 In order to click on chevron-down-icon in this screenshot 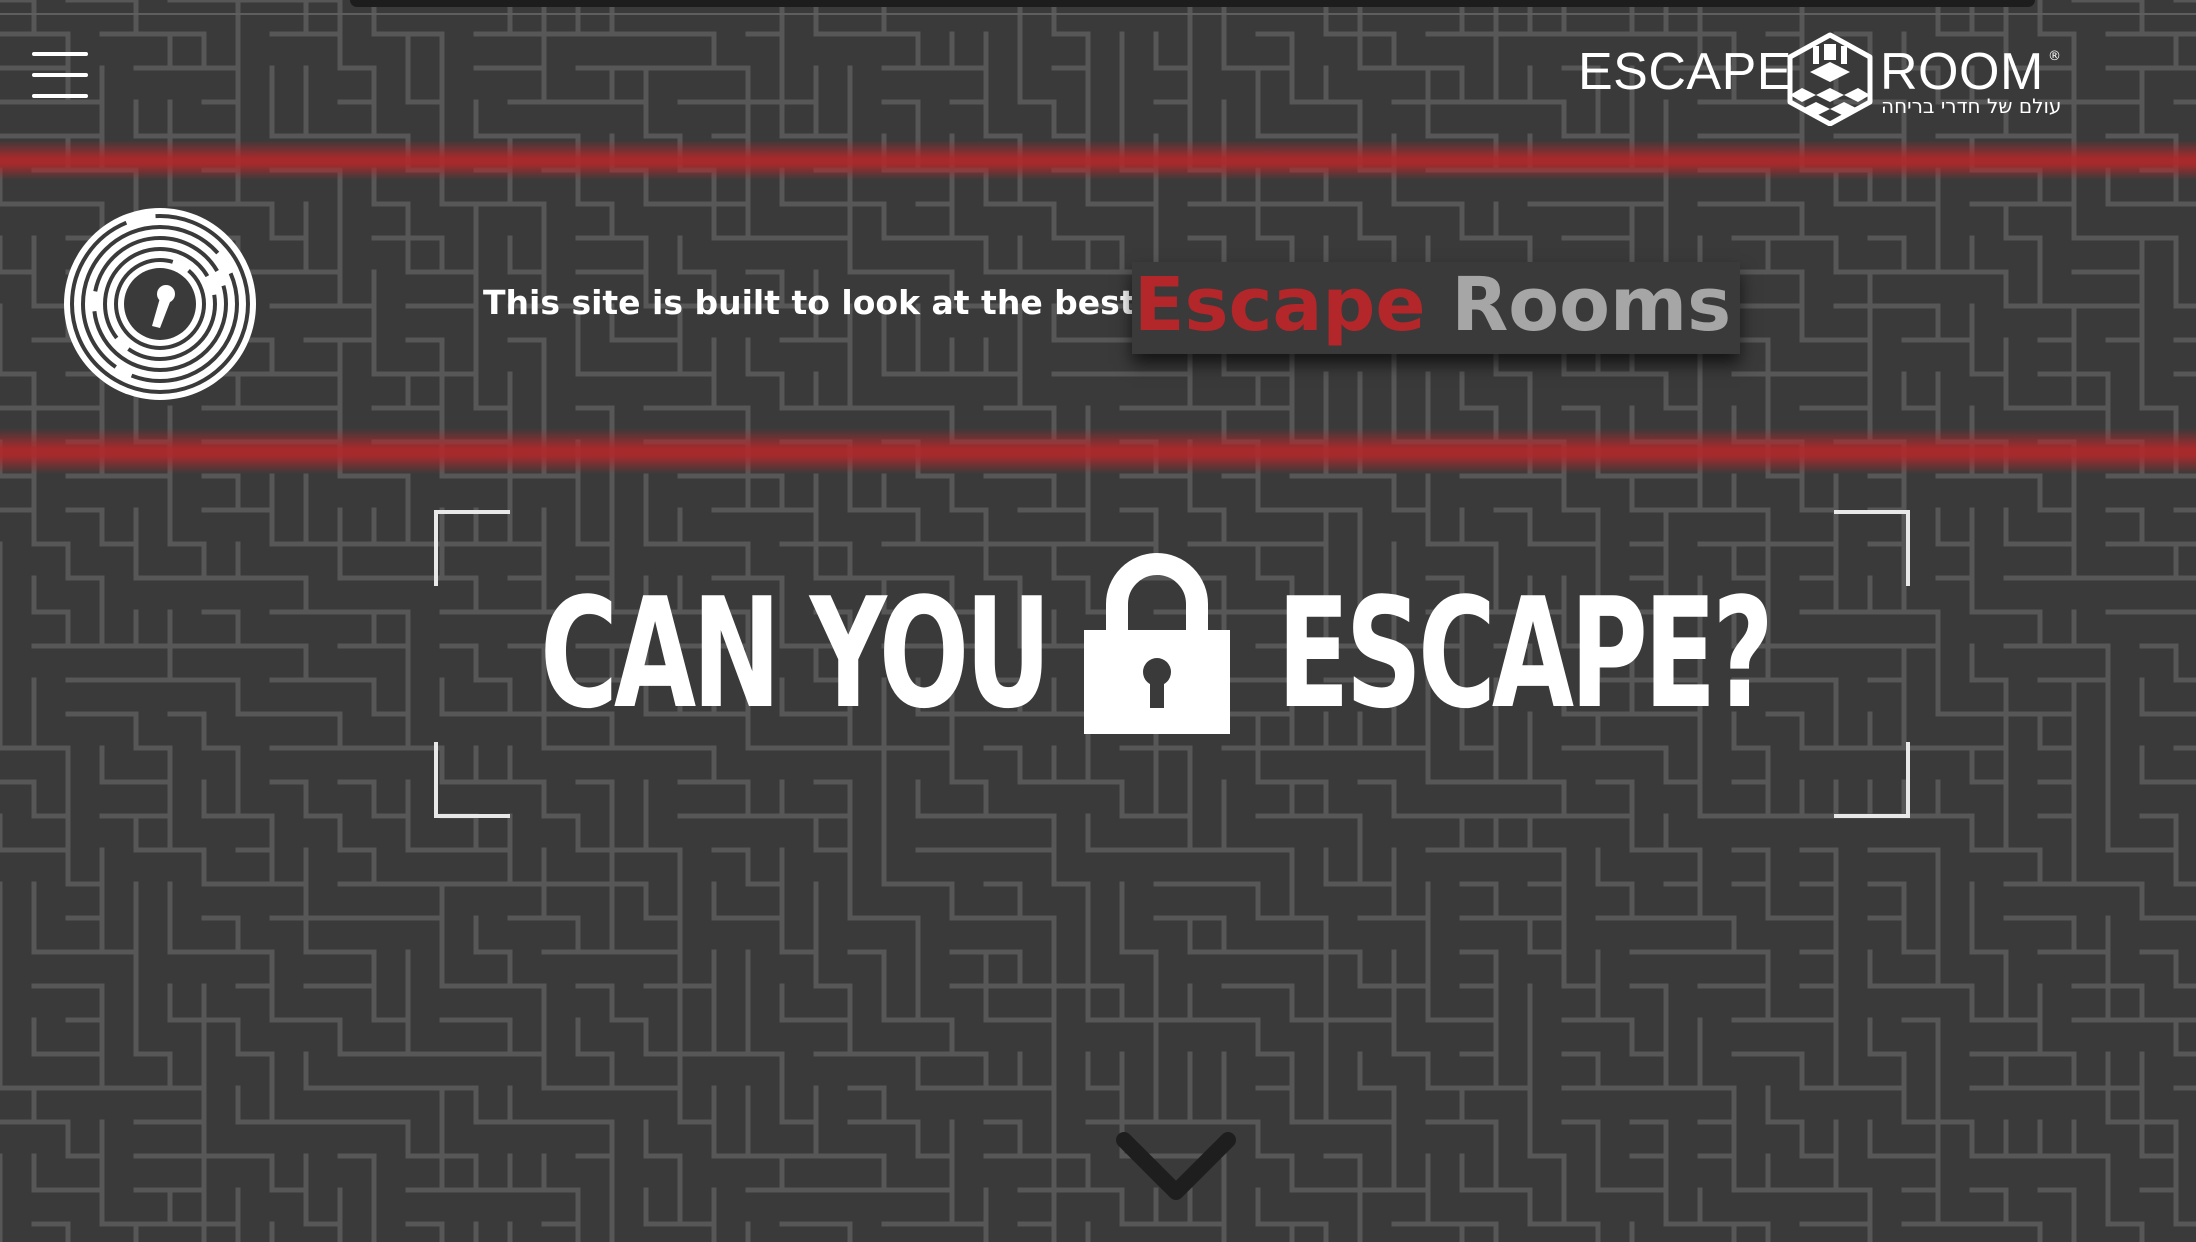, I will do `click(1176, 1168)`.